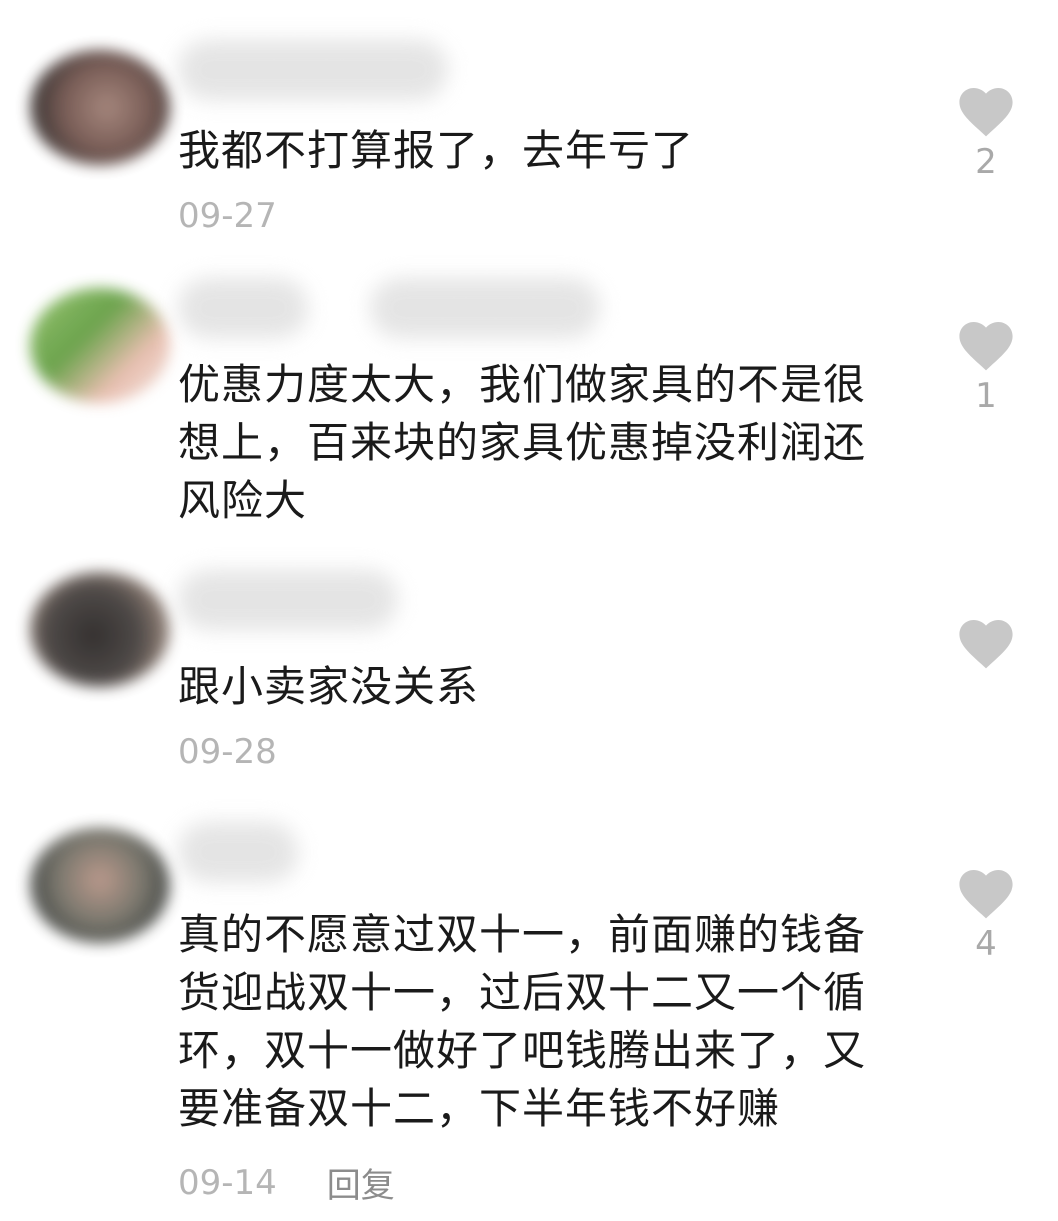  I want to click on comment-meta: 09-27, so click(227, 216).